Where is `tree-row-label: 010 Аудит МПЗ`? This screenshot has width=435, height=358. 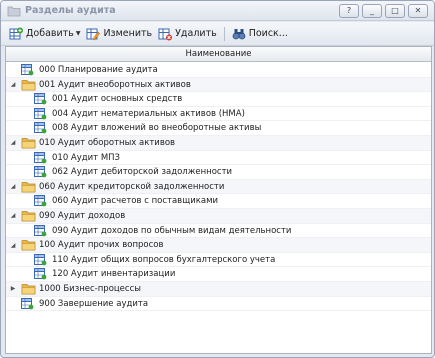 tree-row-label: 010 Аудит МПЗ is located at coordinates (86, 157).